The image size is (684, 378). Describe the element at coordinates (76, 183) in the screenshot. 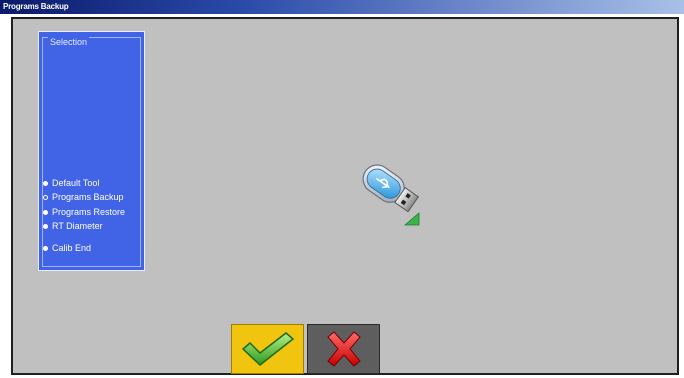

I see `option-label: Default Tool` at that location.